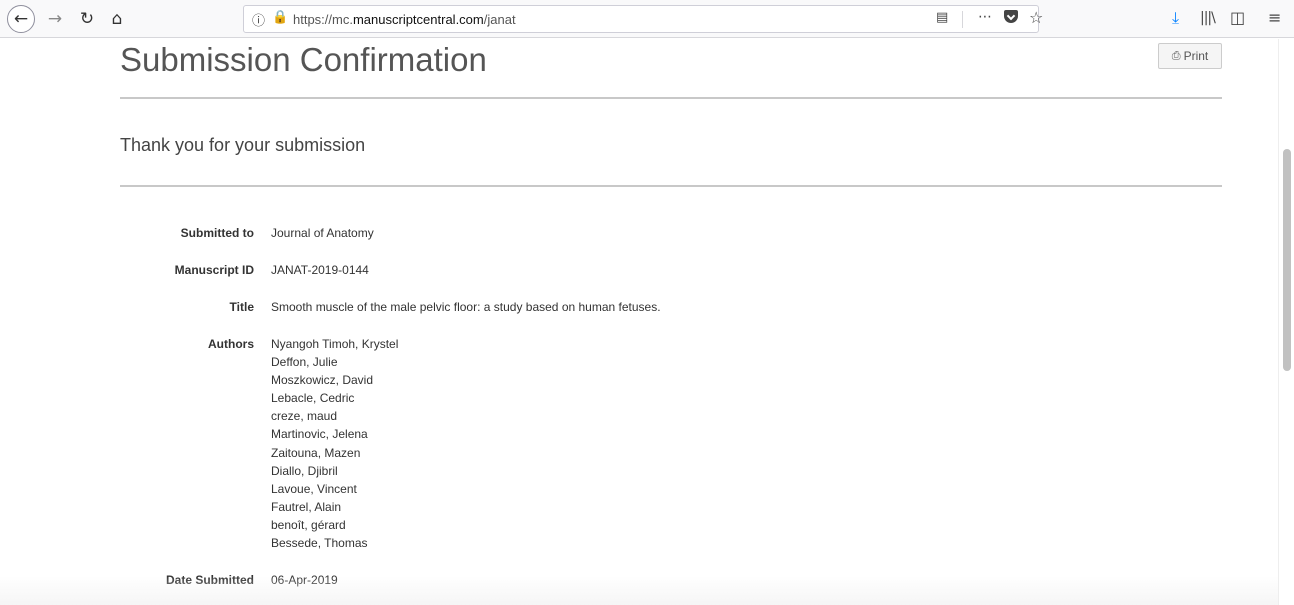 This screenshot has height=605, width=1294. I want to click on printer-icon: ⎙, so click(1176, 55).